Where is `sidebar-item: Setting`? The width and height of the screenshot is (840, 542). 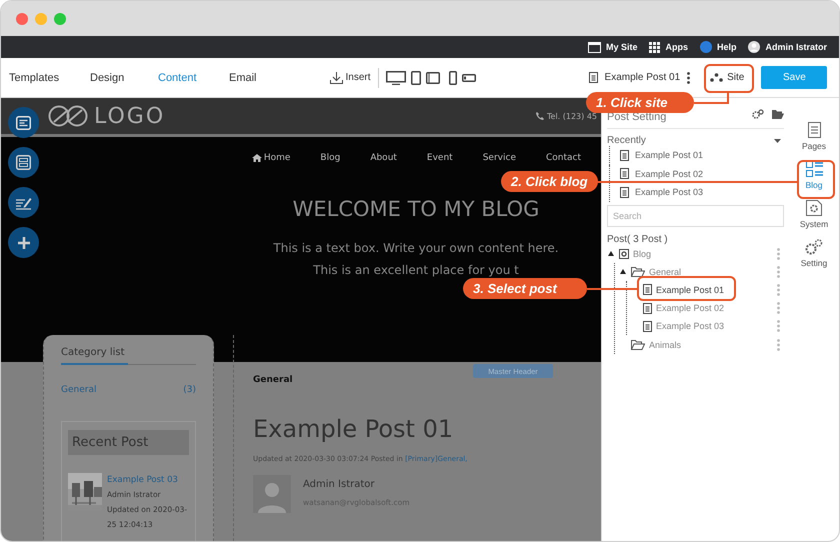
sidebar-item: Setting is located at coordinates (814, 253).